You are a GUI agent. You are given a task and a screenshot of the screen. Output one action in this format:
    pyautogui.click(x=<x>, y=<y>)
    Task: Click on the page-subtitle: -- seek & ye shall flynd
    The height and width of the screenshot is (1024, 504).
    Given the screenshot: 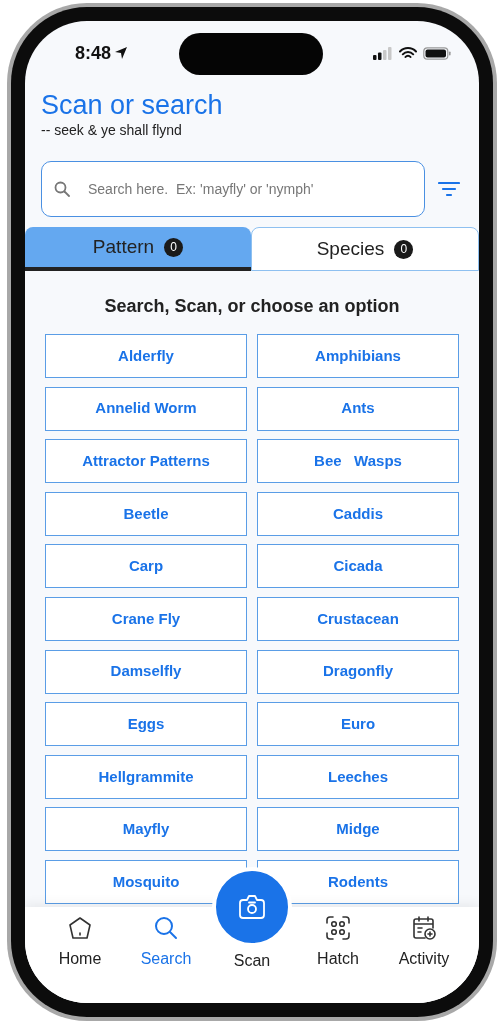 What is the action you would take?
    pyautogui.click(x=112, y=130)
    